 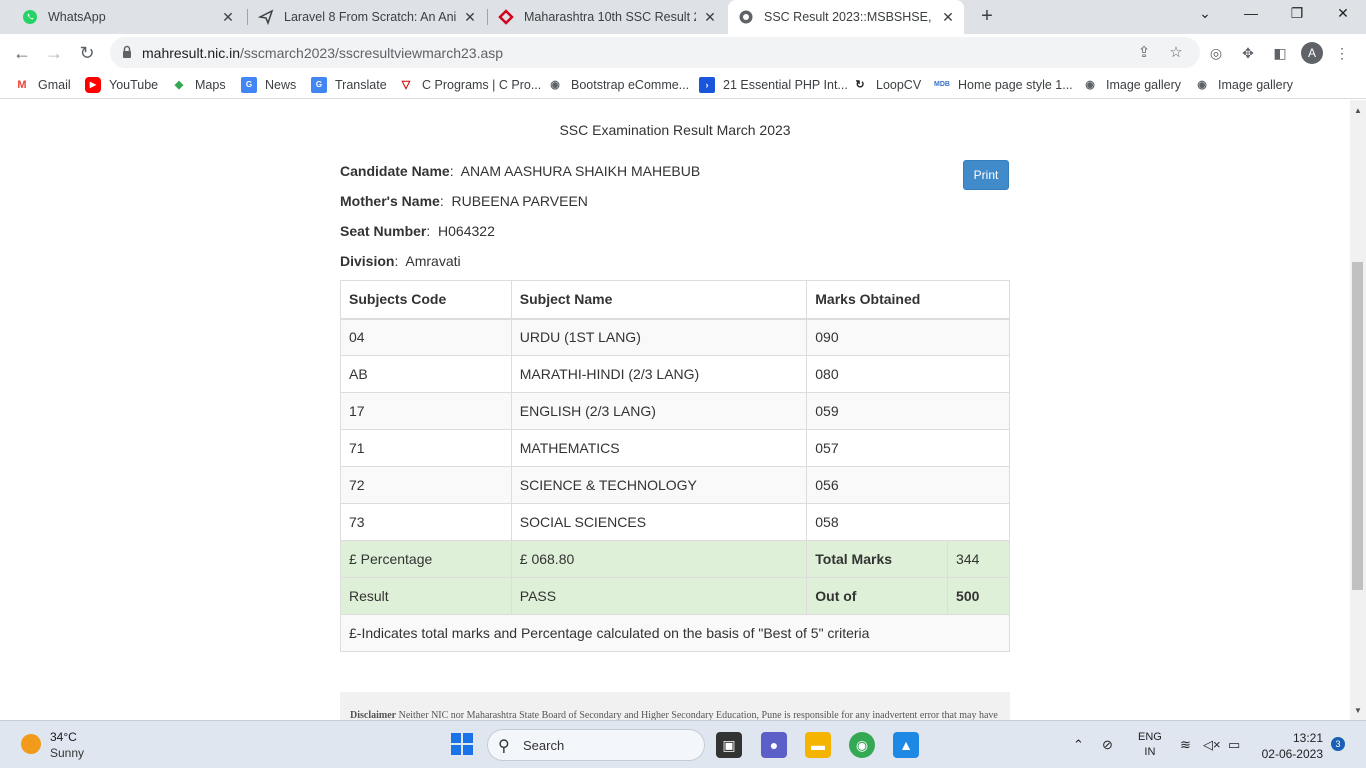 I want to click on tab-title: Maharashtra 10th SSC Result 202, so click(x=610, y=17).